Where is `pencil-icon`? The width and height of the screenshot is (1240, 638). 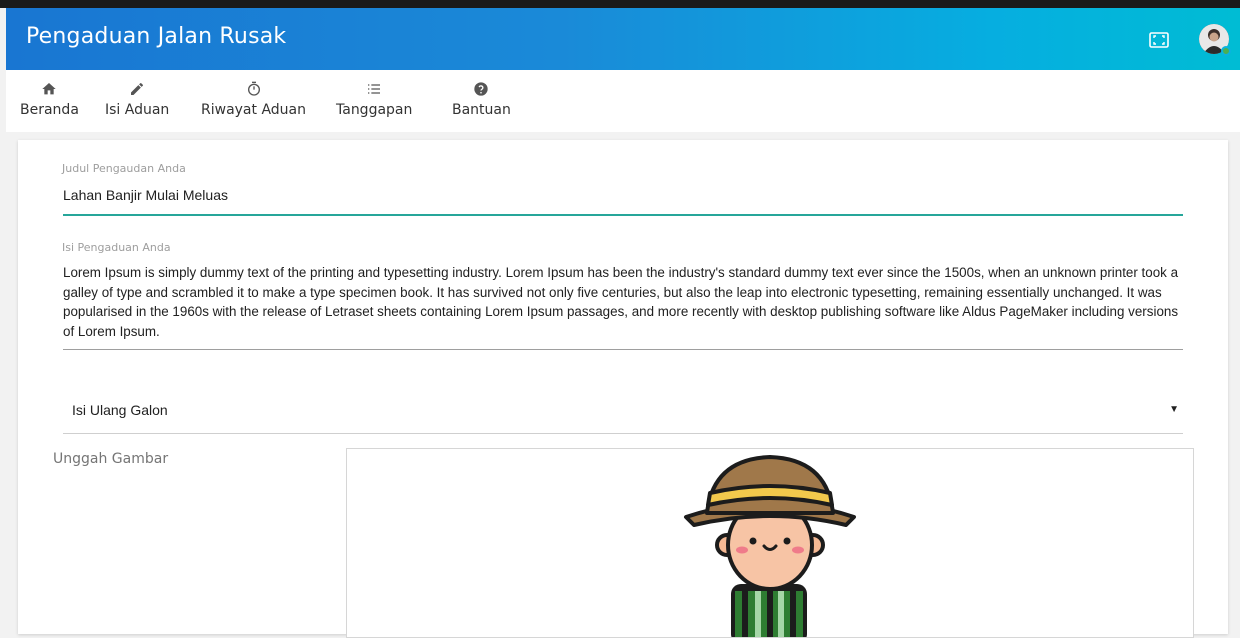 pencil-icon is located at coordinates (137, 89).